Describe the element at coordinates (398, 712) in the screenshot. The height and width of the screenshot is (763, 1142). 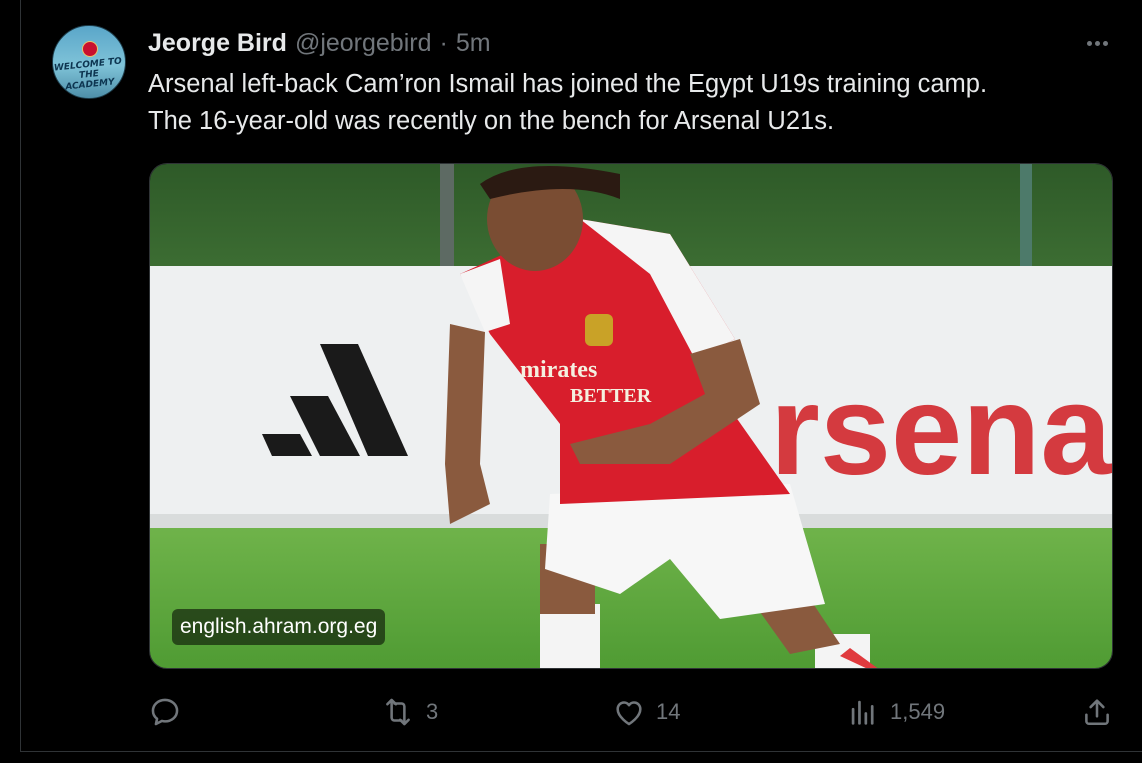
I see `retweet-icon` at that location.